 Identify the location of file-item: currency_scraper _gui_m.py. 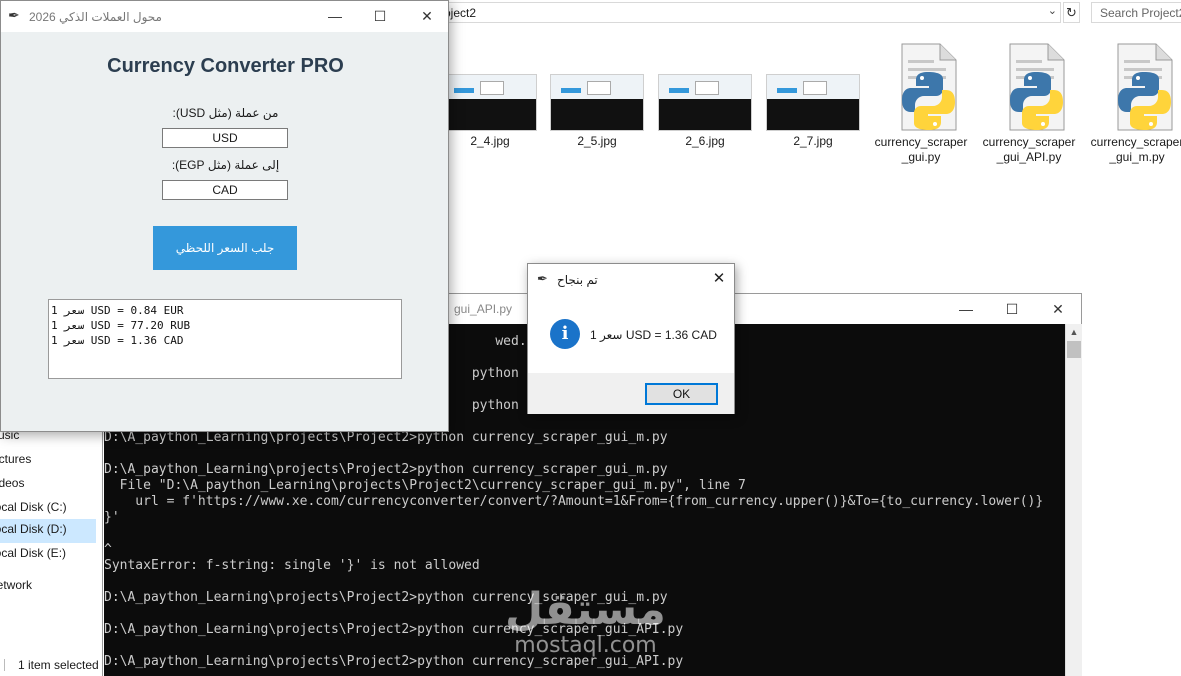
(1134, 103).